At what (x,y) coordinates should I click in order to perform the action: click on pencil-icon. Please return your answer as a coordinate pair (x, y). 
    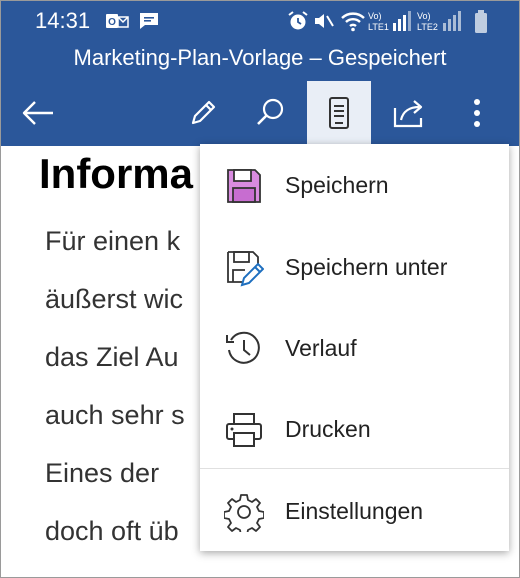
    Looking at the image, I should click on (203, 112).